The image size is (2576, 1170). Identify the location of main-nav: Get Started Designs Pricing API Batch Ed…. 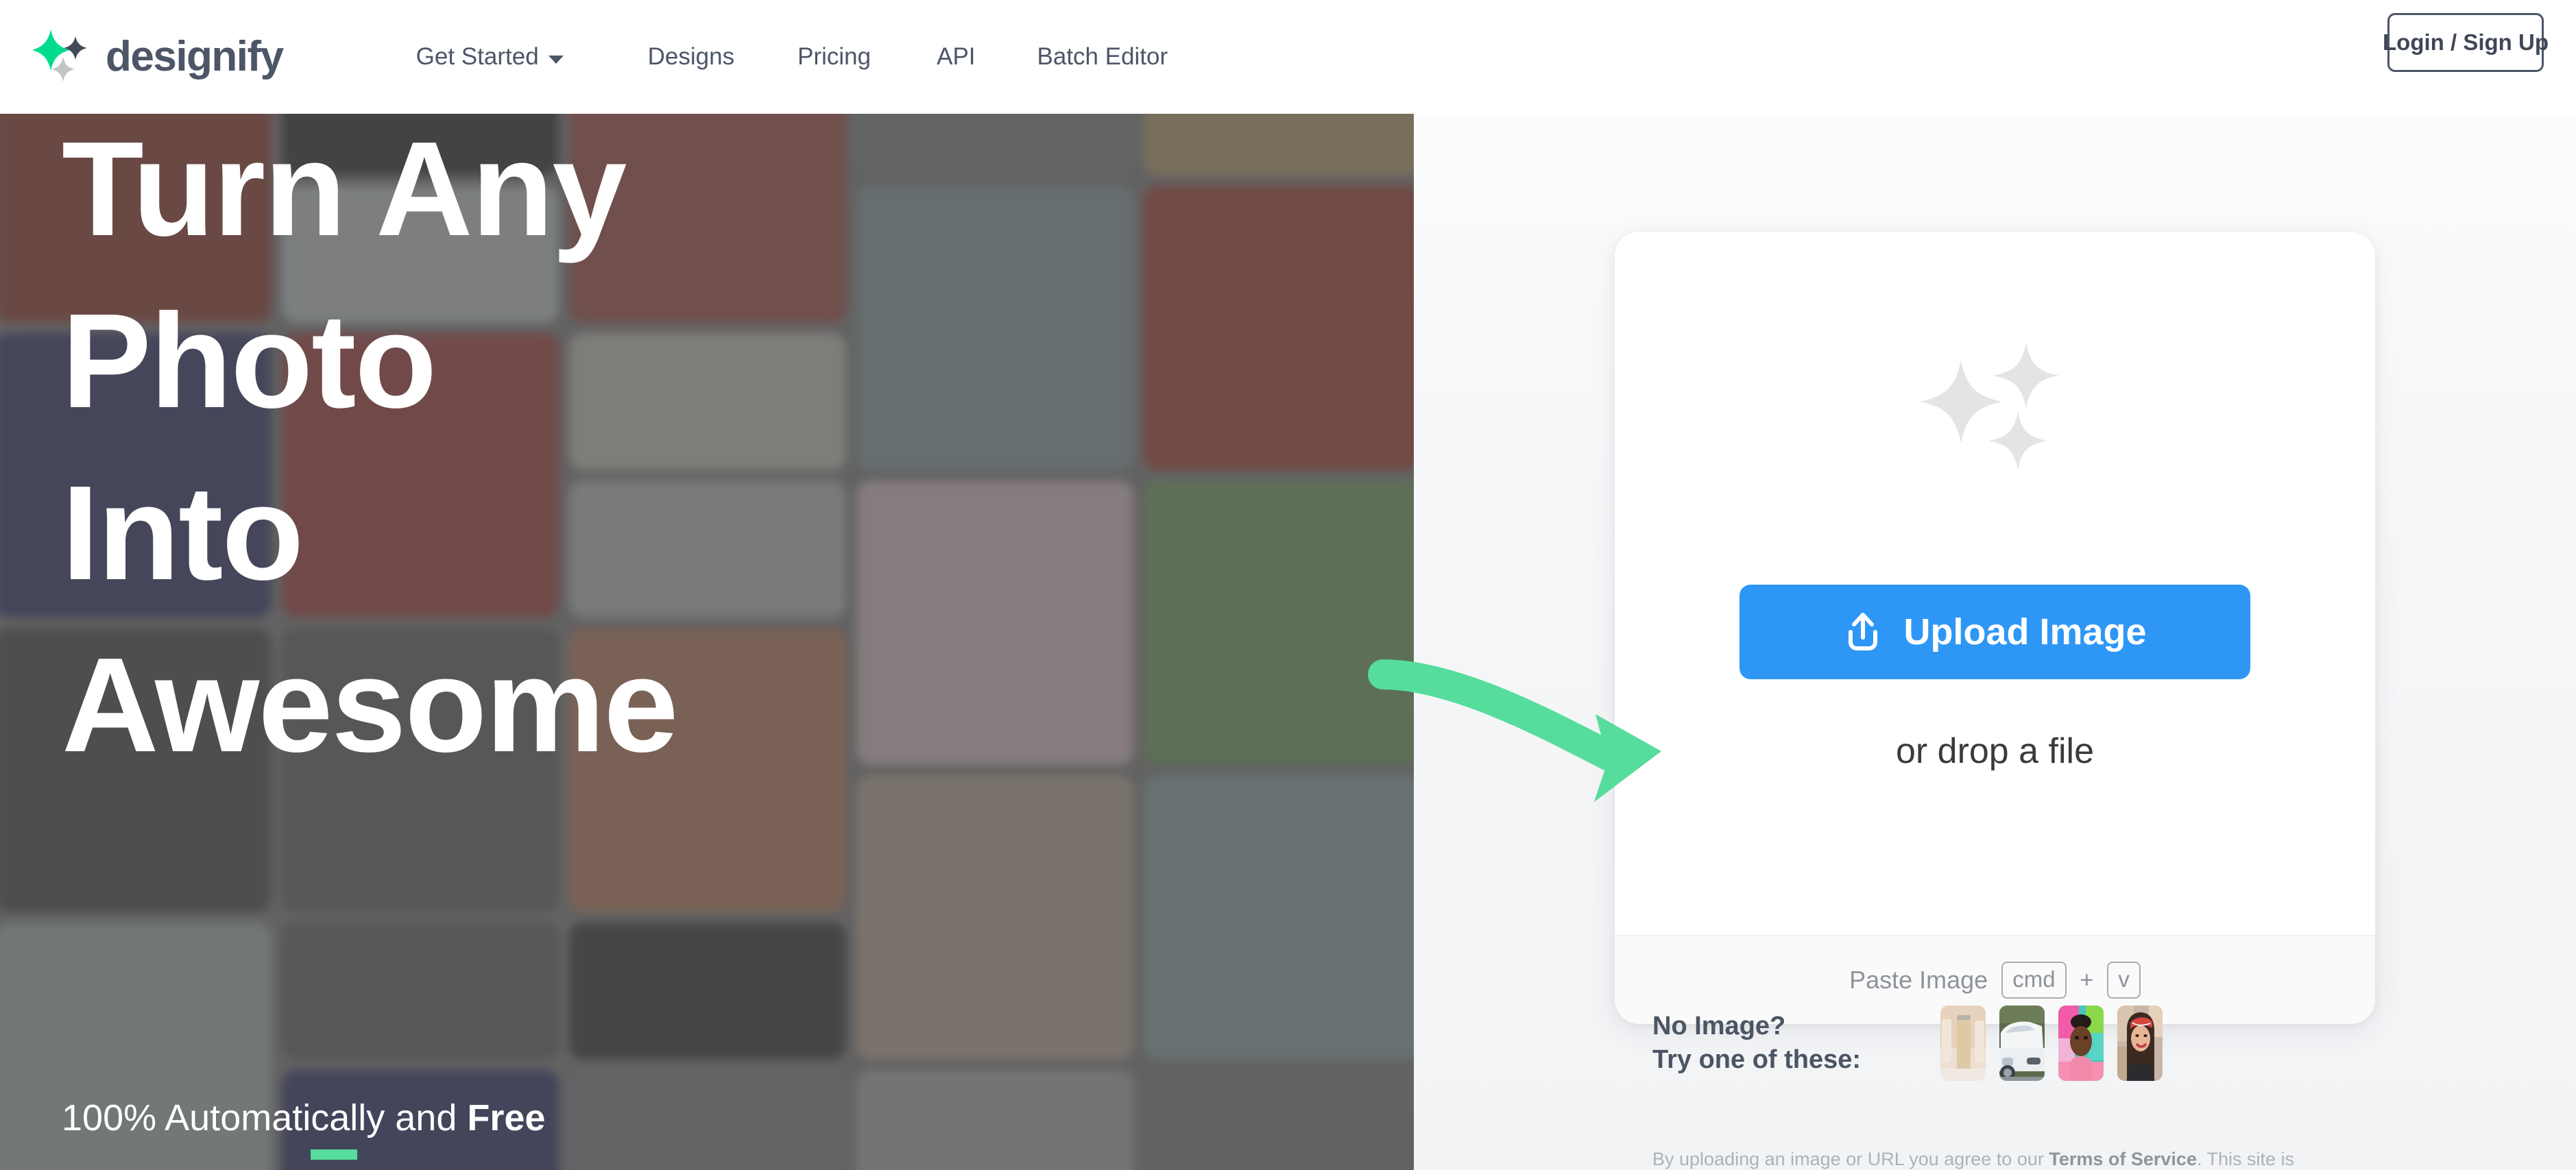
(792, 57).